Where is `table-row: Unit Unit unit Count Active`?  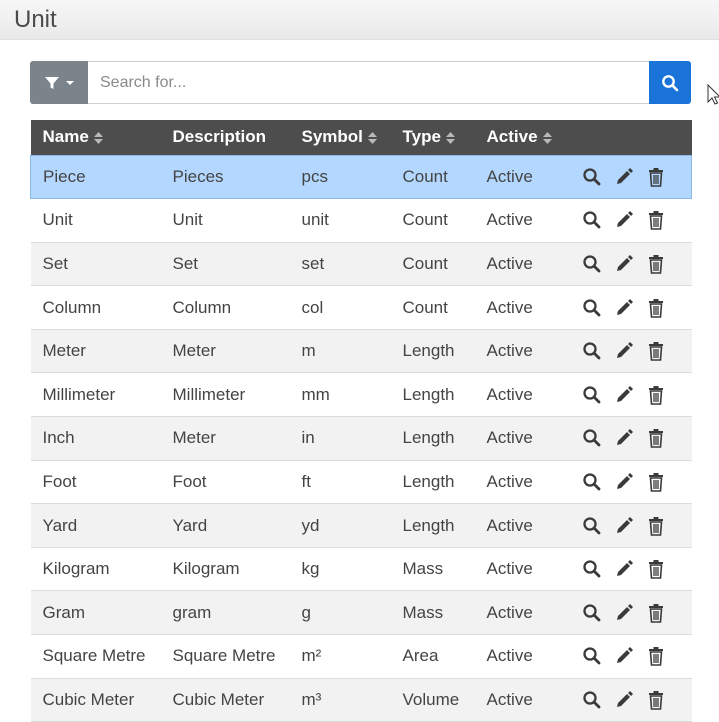 table-row: Unit Unit unit Count Active is located at coordinates (361, 220).